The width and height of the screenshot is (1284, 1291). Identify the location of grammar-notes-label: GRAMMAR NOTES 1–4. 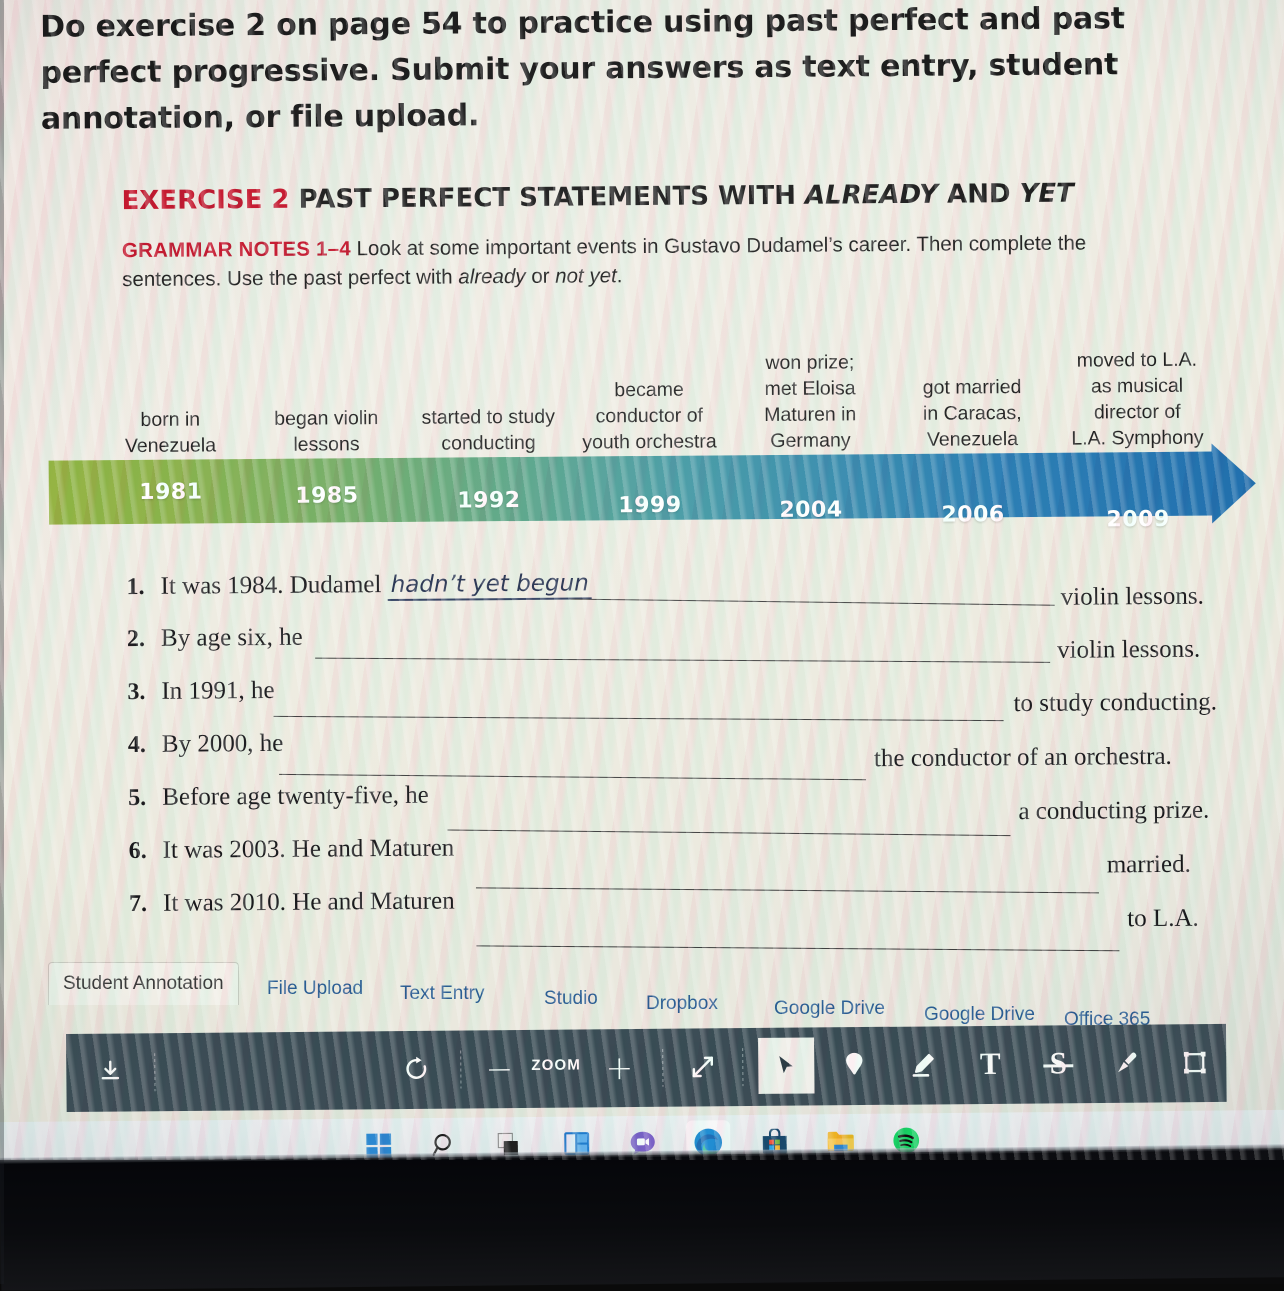
(236, 250).